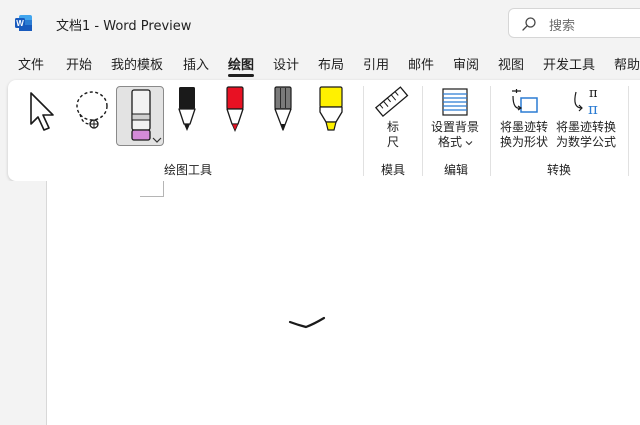 This screenshot has width=640, height=425. Describe the element at coordinates (286, 63) in the screenshot. I see `tab-design: 设计` at that location.